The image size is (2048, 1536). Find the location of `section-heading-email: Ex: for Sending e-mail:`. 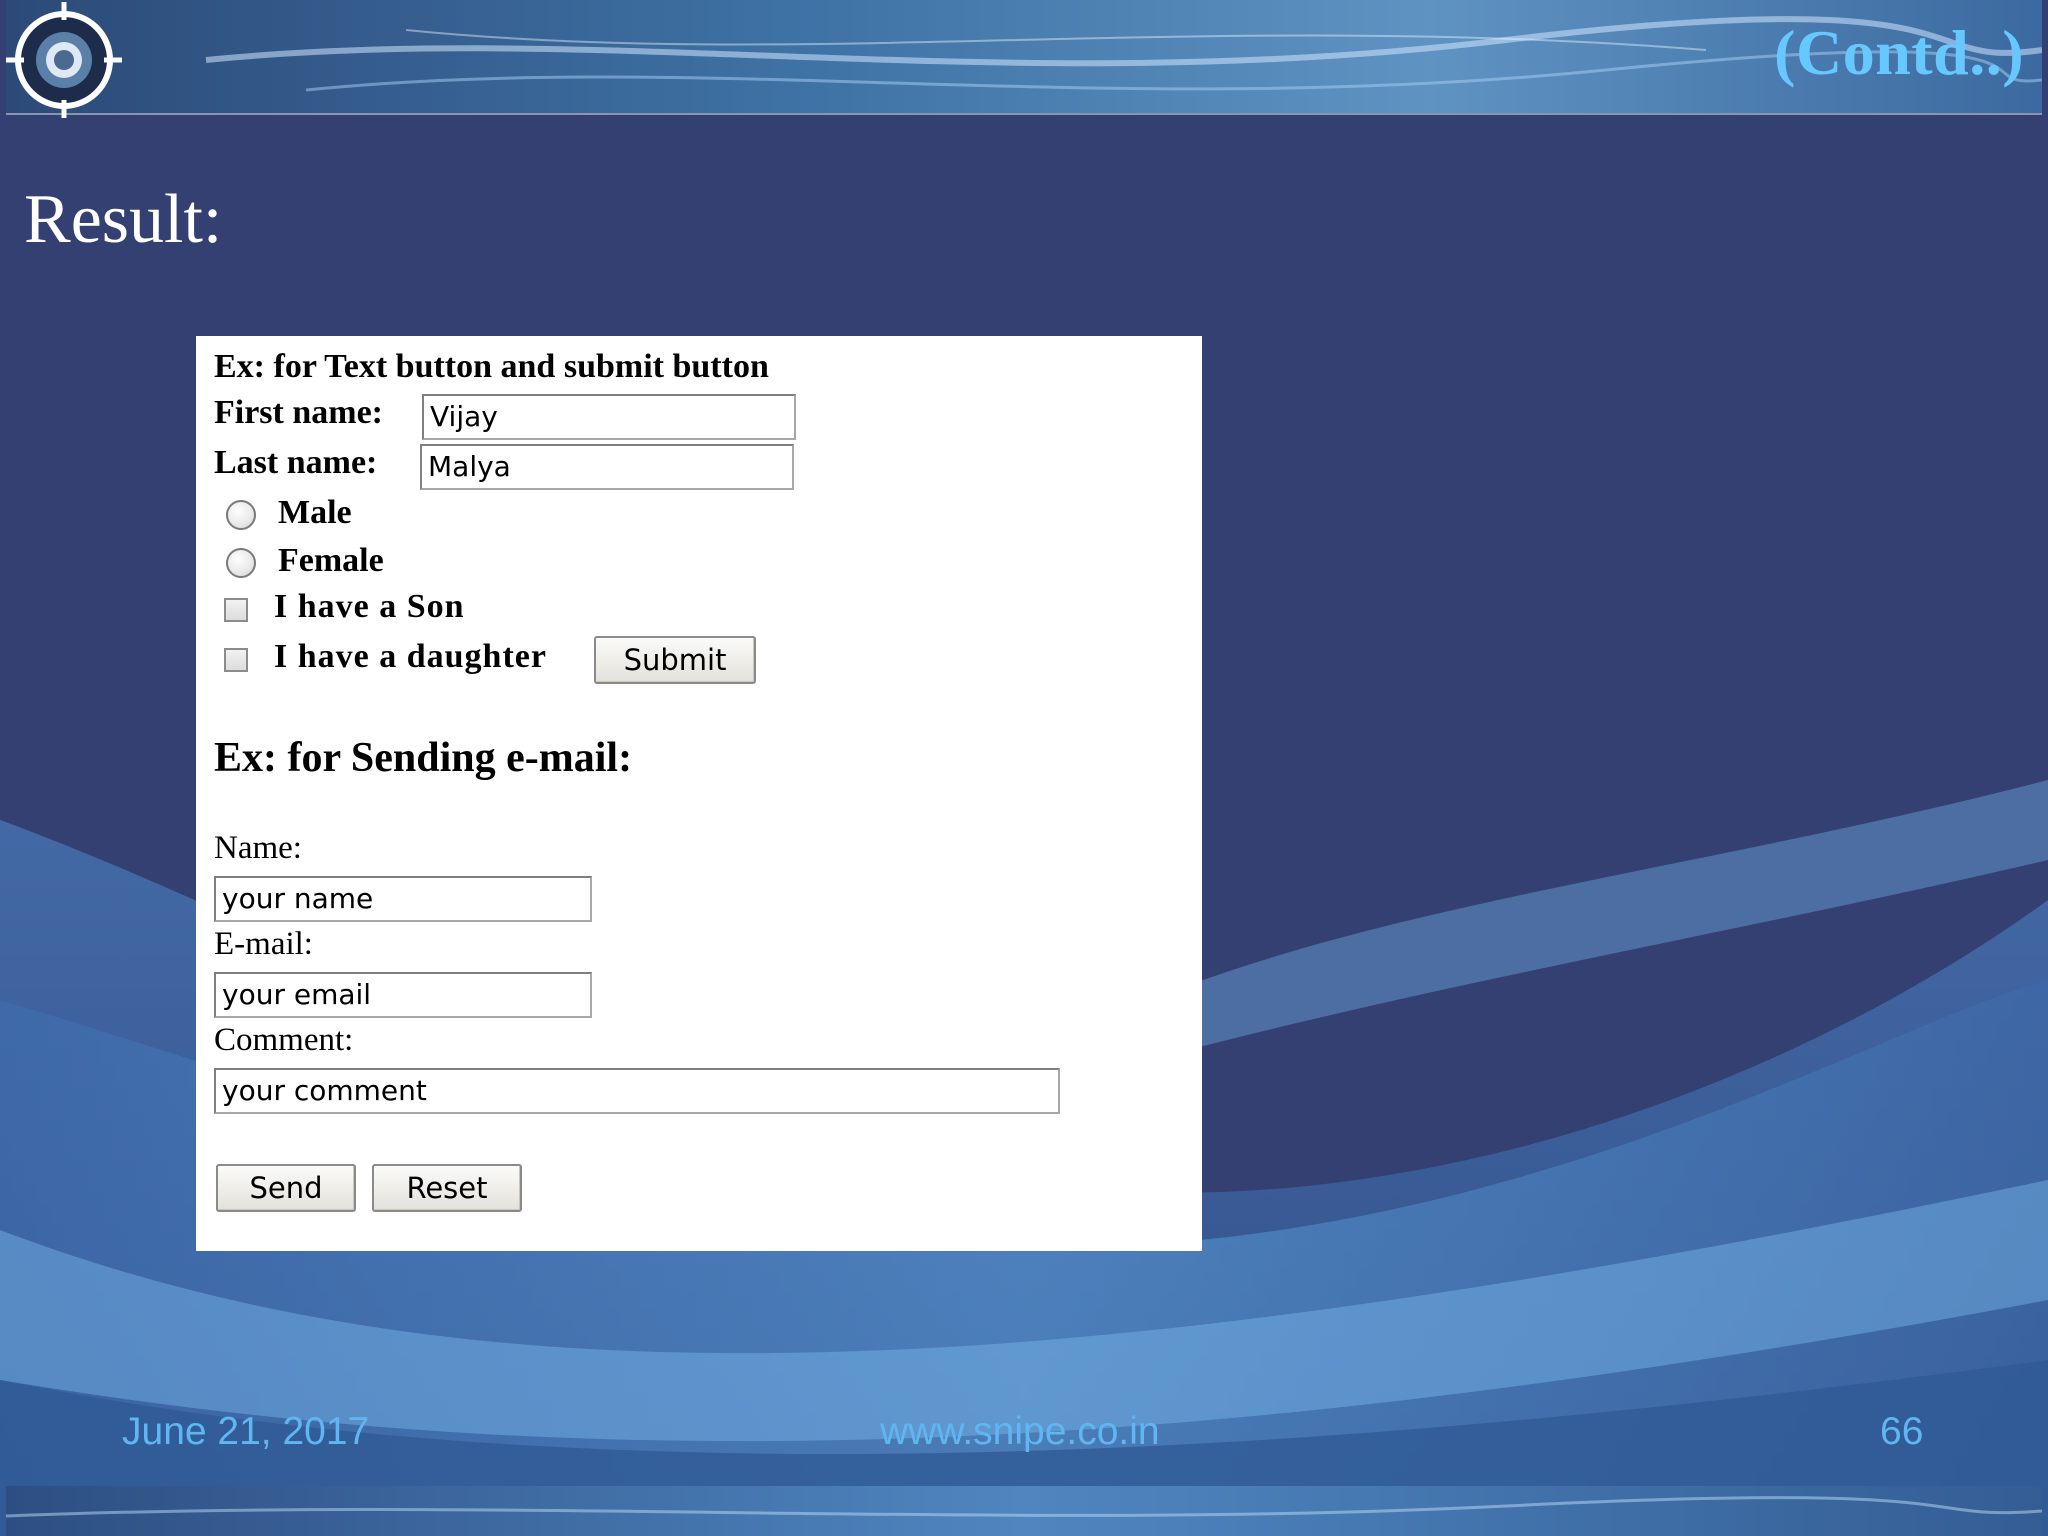

section-heading-email: Ex: for Sending e-mail: is located at coordinates (423, 758).